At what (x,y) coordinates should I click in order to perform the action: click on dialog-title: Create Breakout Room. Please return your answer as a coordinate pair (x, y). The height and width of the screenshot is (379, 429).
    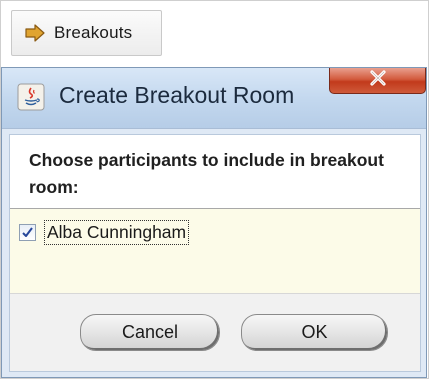
    Looking at the image, I should click on (177, 95).